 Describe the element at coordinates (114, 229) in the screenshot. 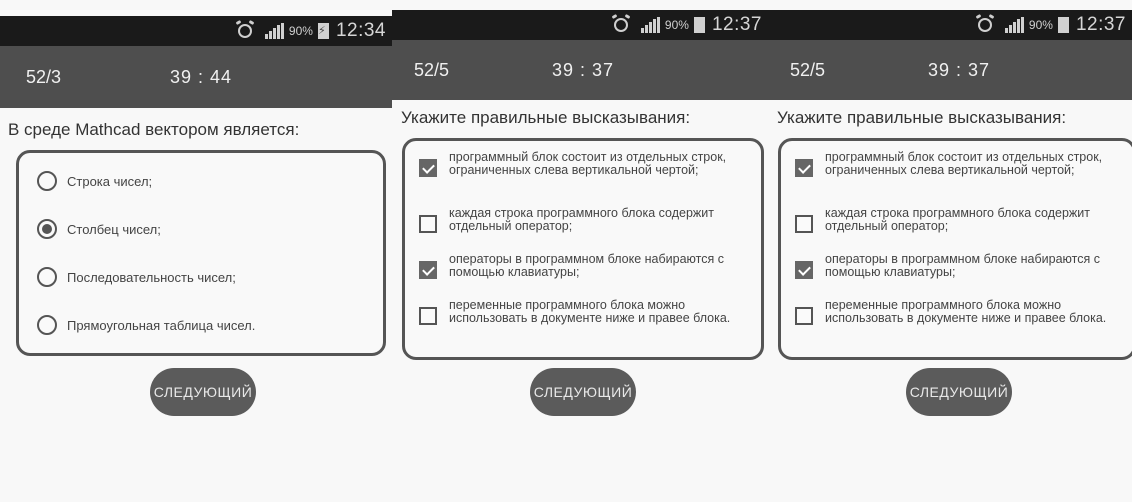

I see `option-label: Столбец чисел;` at that location.